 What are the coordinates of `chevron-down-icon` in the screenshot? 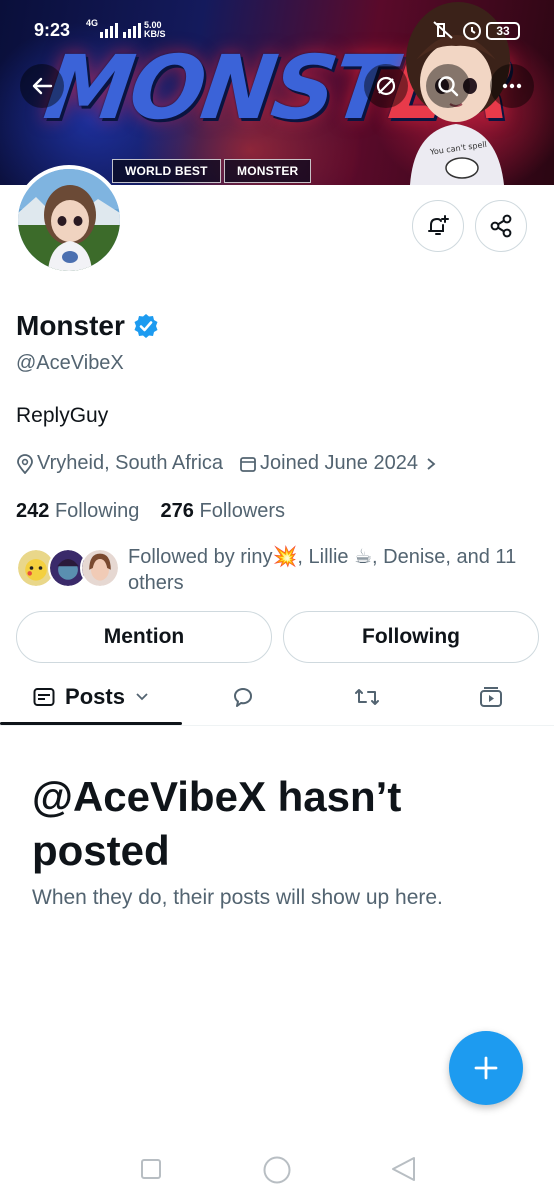 It's located at (142, 697).